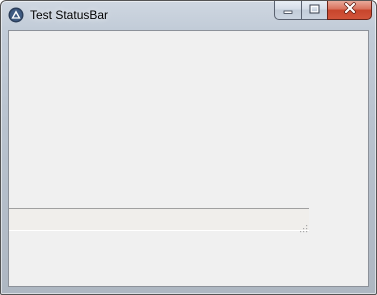  I want to click on status-bar, so click(159, 220).